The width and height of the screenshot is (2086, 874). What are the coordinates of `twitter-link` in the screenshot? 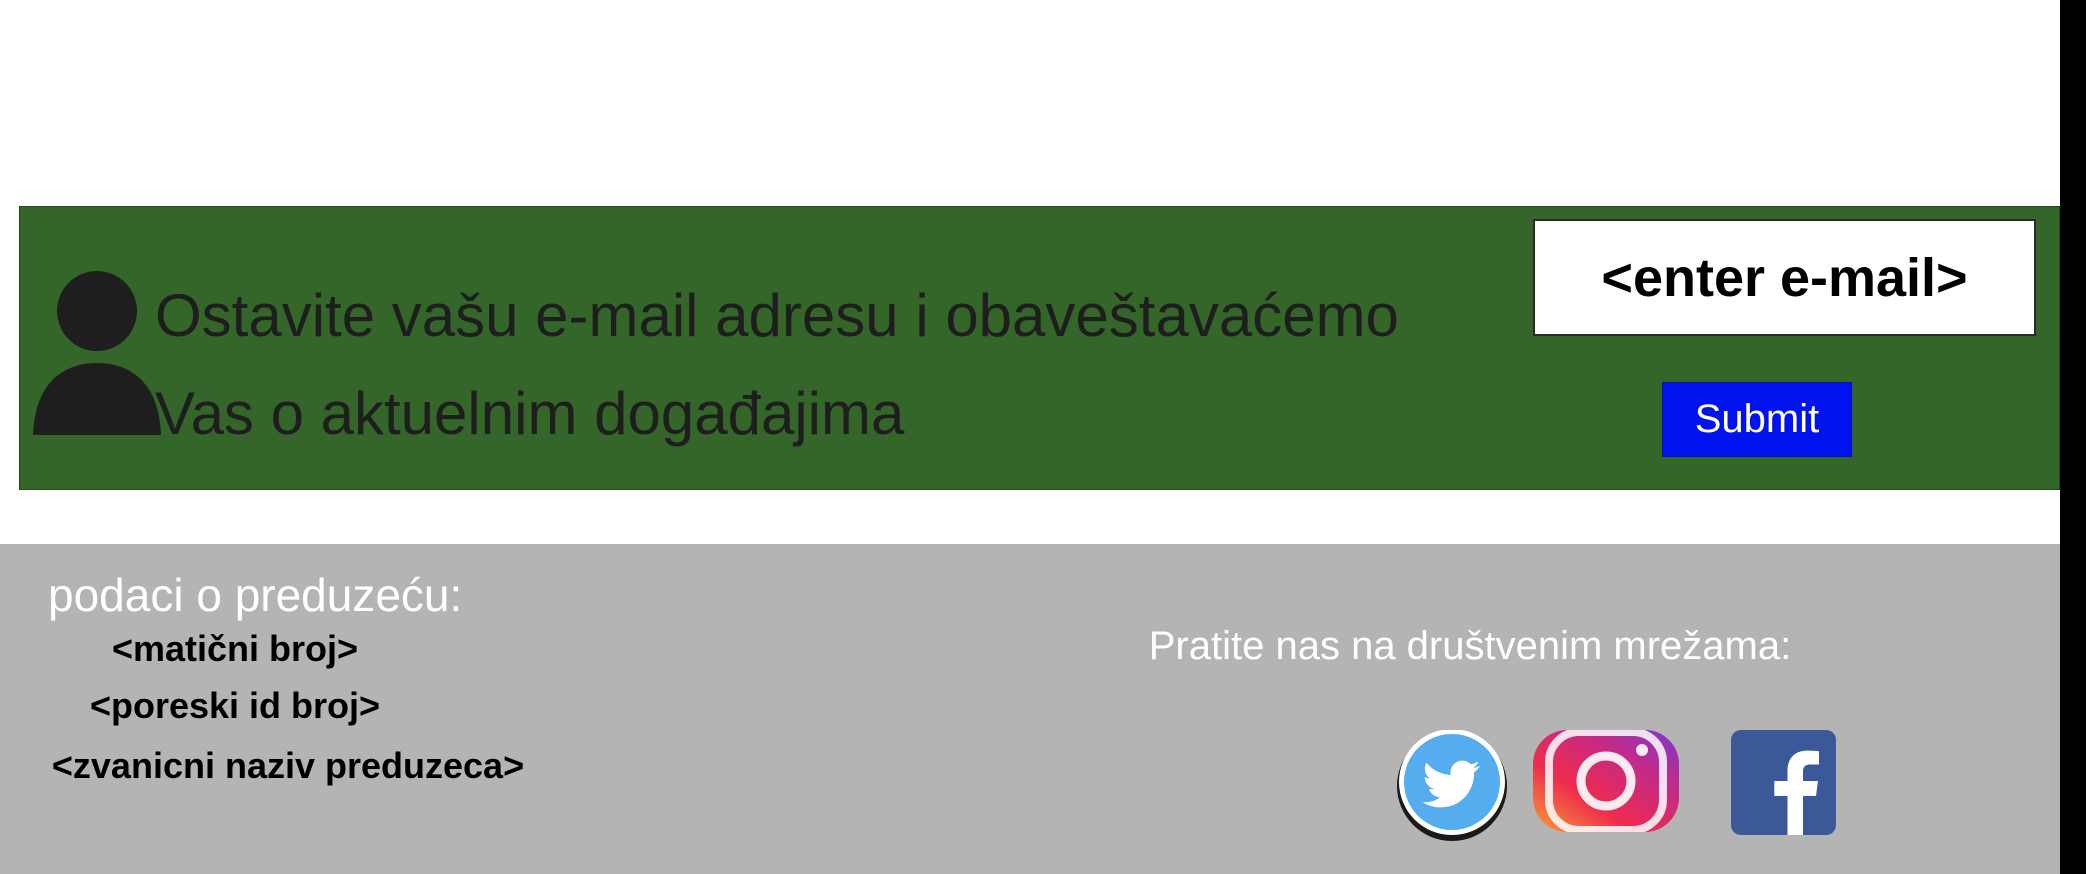 It's located at (1452, 785).